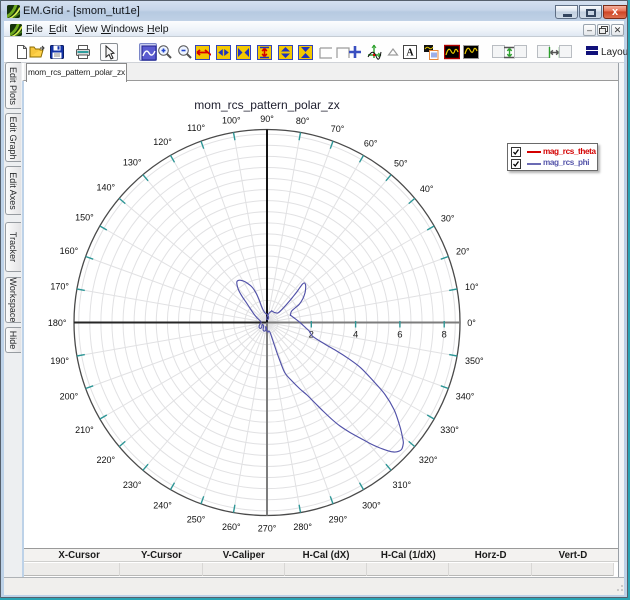 The image size is (630, 600). I want to click on svg-text: 330°, so click(449, 430).